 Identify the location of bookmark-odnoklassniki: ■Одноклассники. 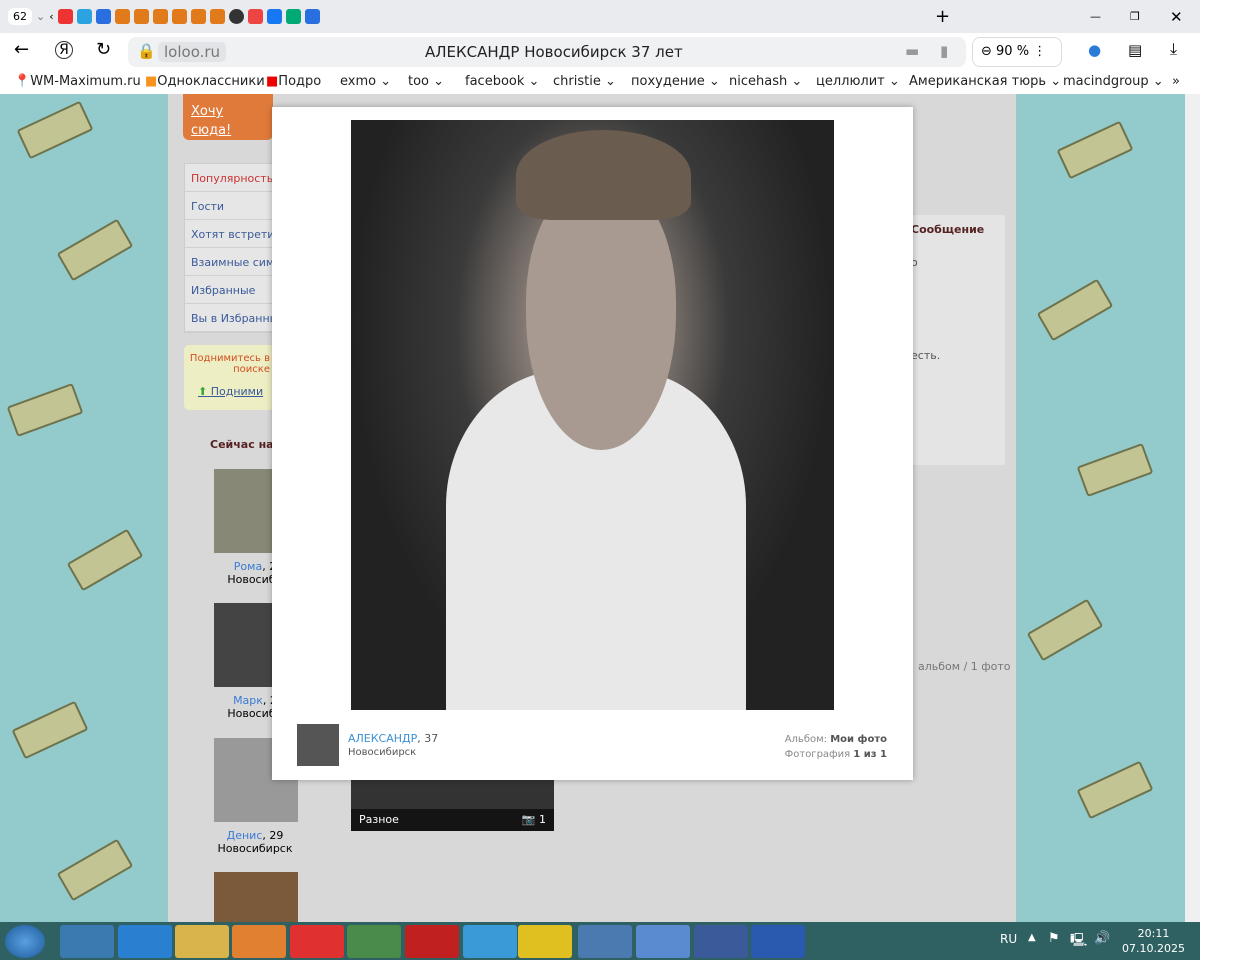
(205, 81).